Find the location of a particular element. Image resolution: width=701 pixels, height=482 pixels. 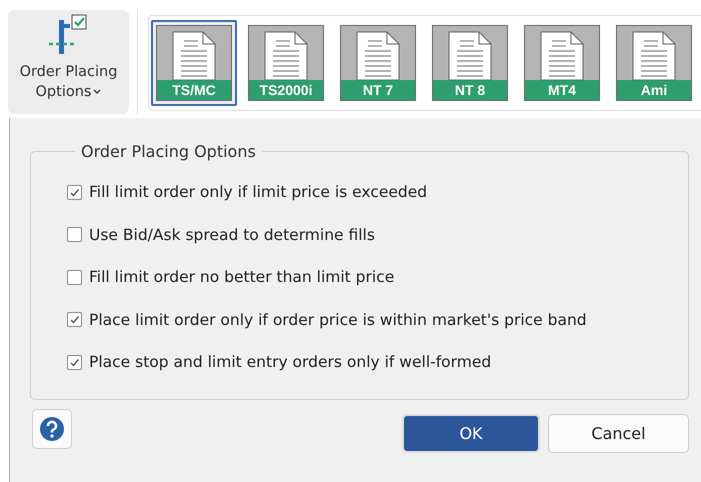

ok-button: OK is located at coordinates (471, 433).